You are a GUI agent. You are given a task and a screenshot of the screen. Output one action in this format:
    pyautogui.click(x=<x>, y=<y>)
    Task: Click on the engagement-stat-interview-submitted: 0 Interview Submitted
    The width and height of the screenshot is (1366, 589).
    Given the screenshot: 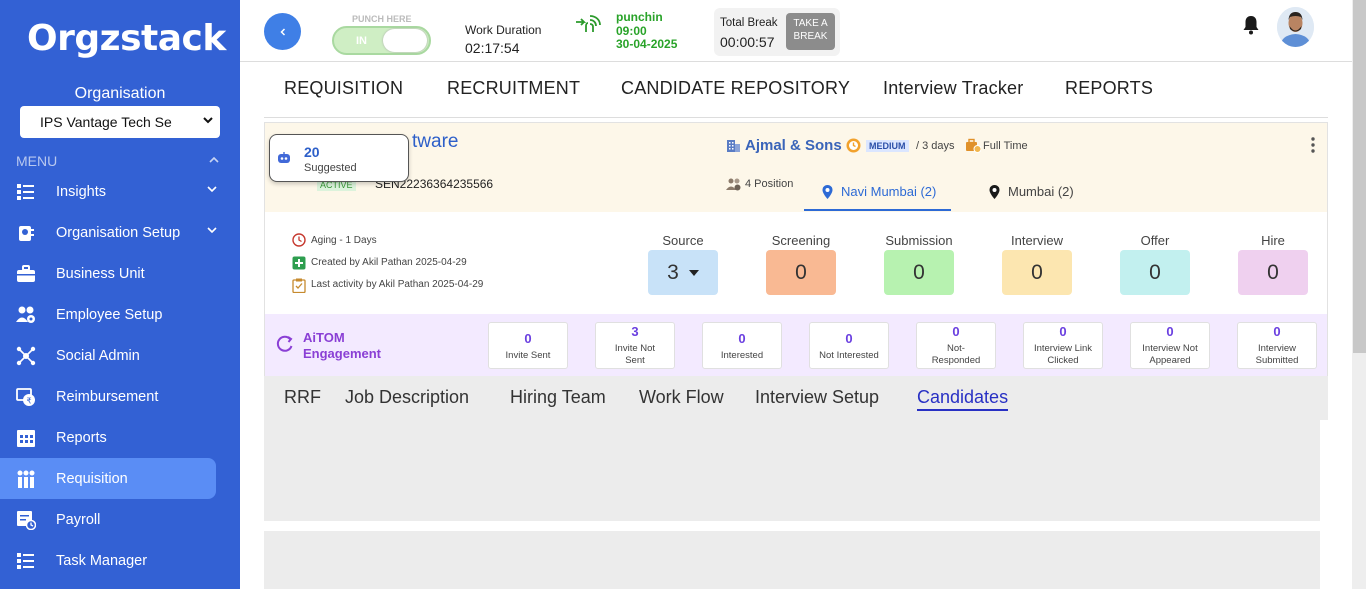 What is the action you would take?
    pyautogui.click(x=1277, y=345)
    